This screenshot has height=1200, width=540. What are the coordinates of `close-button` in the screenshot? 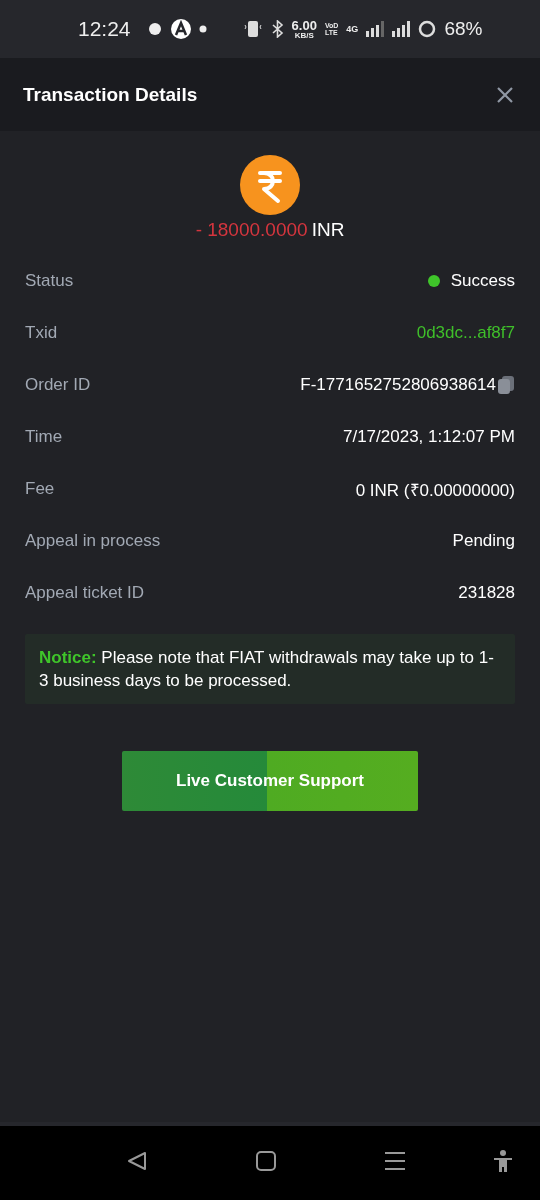 It's located at (505, 94).